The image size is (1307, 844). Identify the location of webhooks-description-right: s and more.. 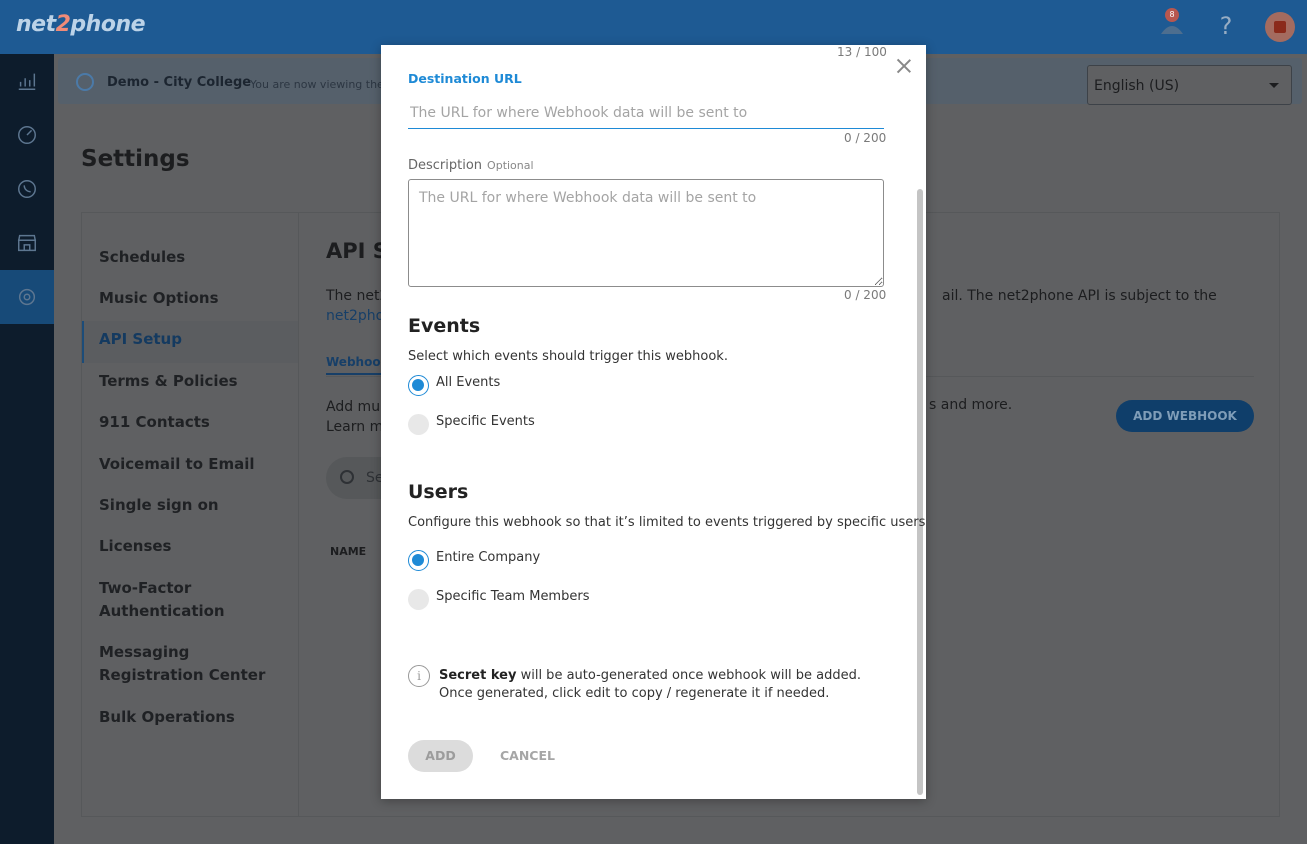
(971, 405).